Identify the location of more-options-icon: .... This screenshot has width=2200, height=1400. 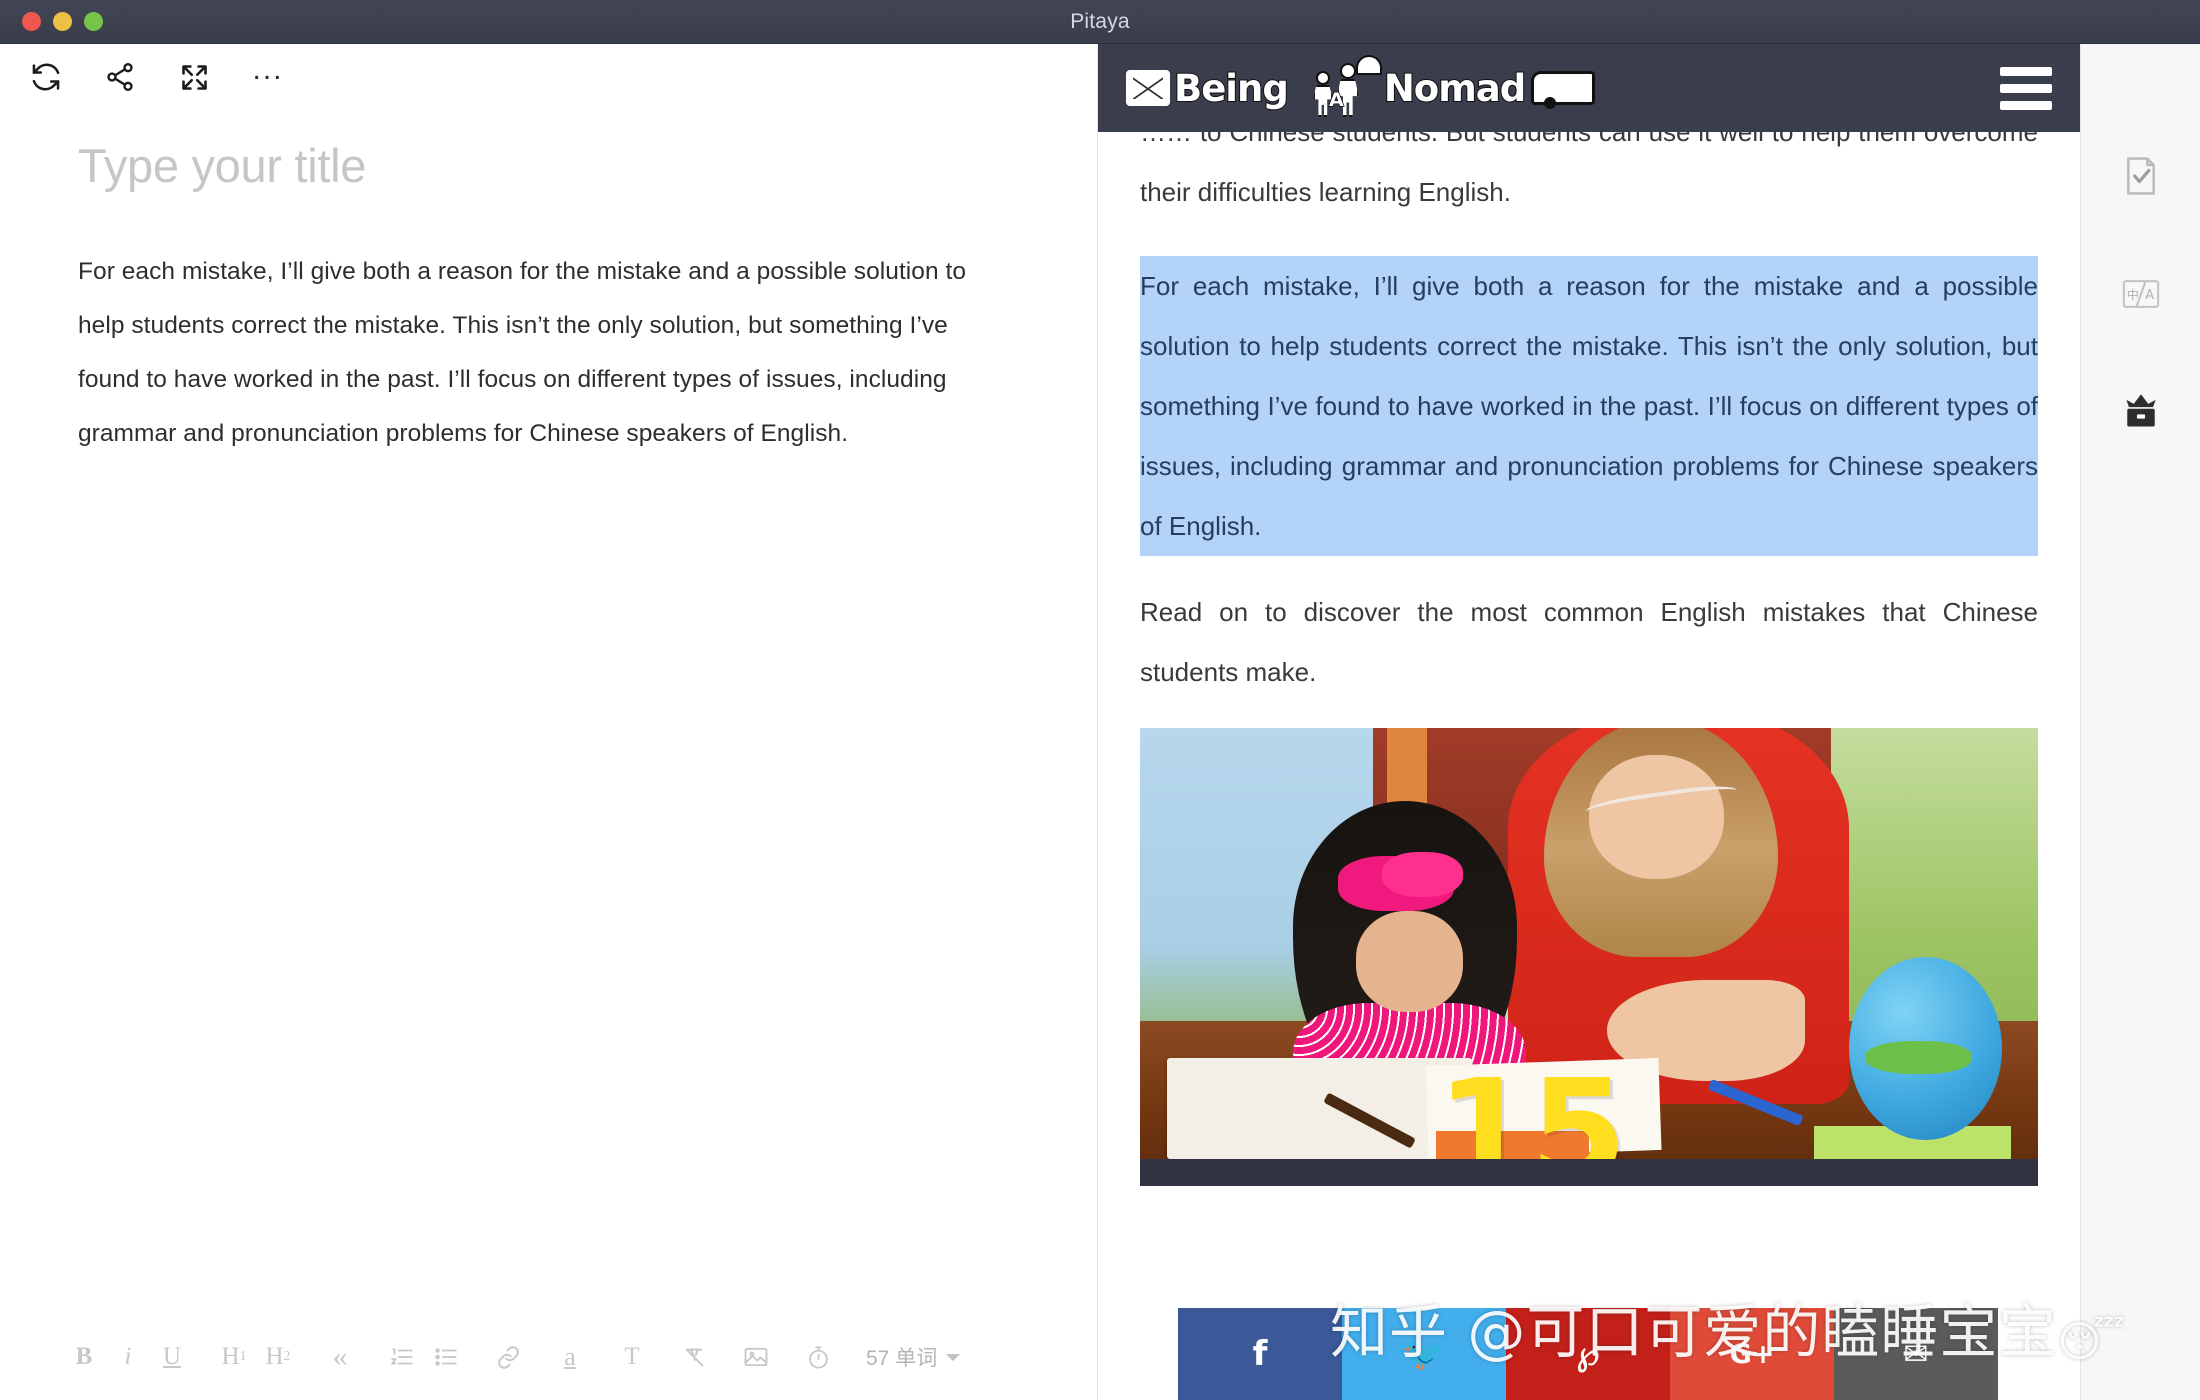
(268, 75).